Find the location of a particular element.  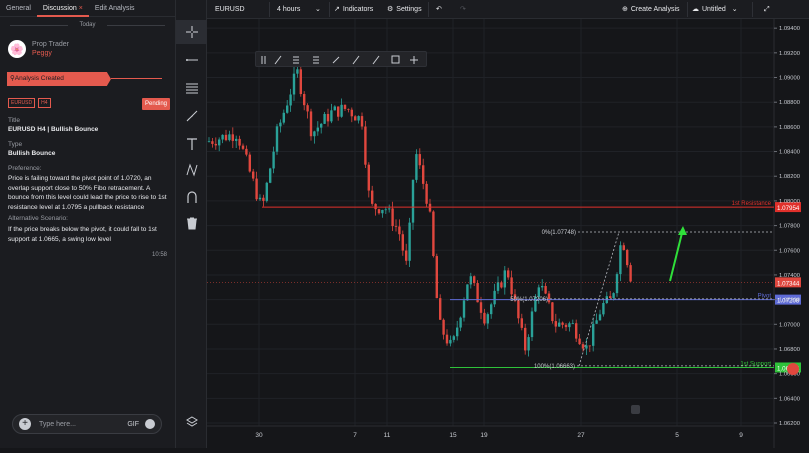

rectangle-tool-icon is located at coordinates (395, 59).